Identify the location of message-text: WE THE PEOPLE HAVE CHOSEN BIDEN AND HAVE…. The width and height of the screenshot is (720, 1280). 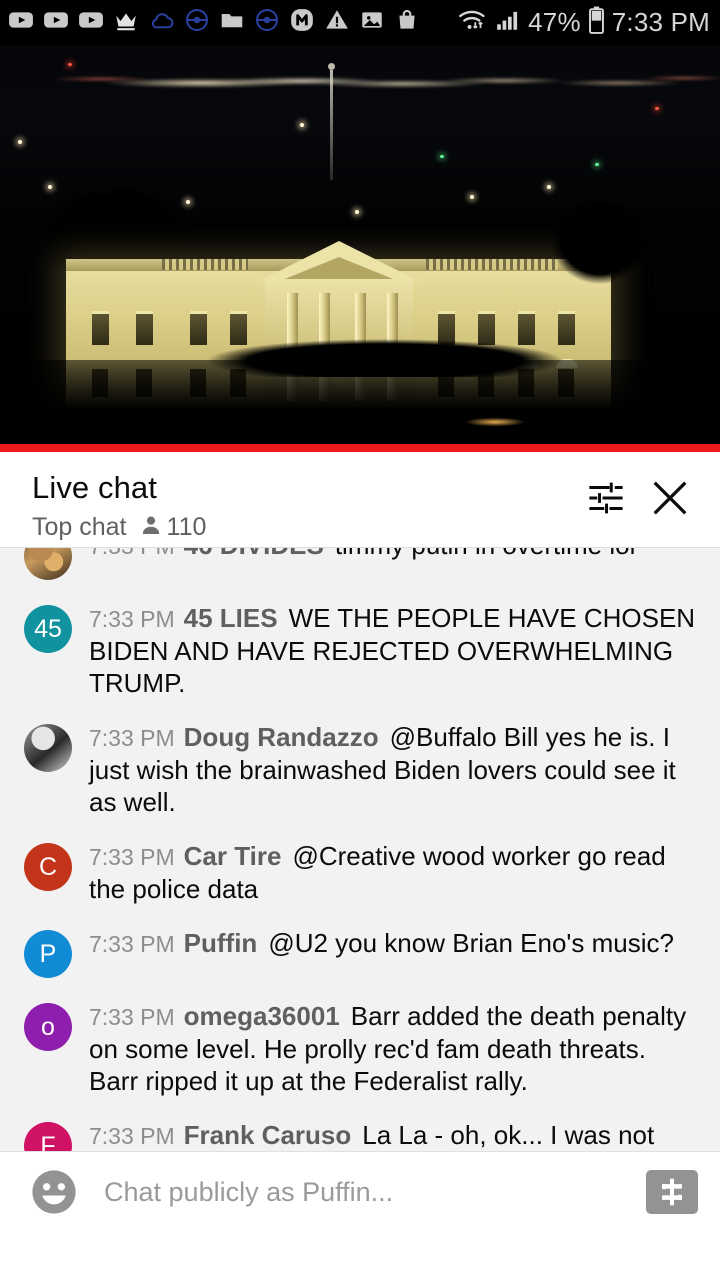
(392, 650).